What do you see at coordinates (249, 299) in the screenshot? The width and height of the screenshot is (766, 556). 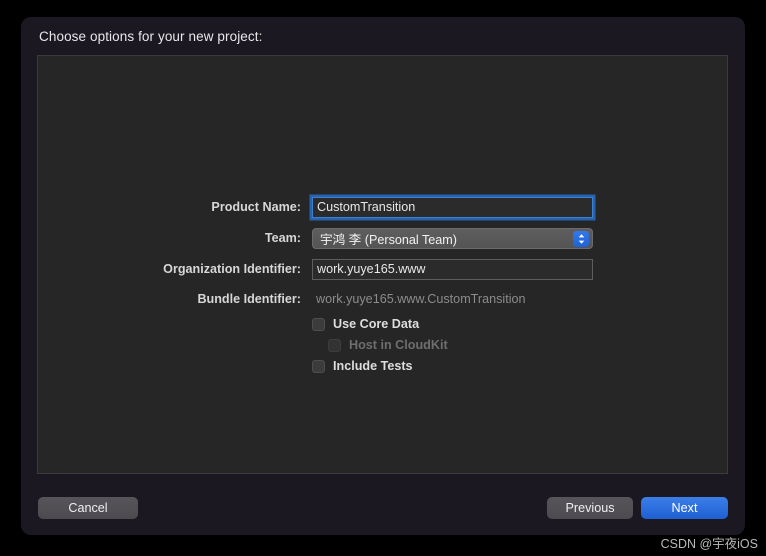 I see `bundle-identifier-label: Bundle Identifier:` at bounding box center [249, 299].